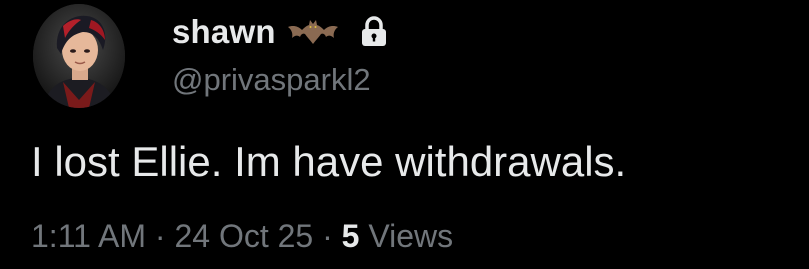 The image size is (809, 269). I want to click on views-label: Views, so click(411, 236).